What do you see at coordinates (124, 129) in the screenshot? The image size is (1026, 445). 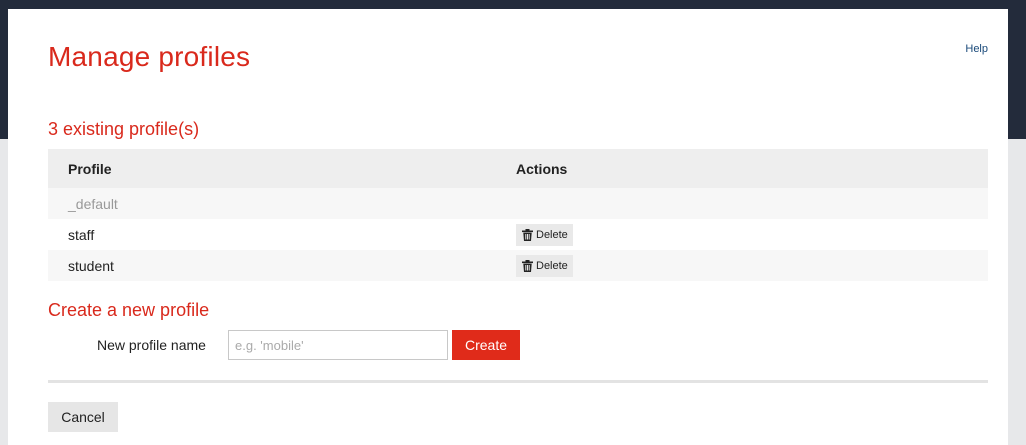 I see `profiles-count-heading: 3 existing profile(s)` at bounding box center [124, 129].